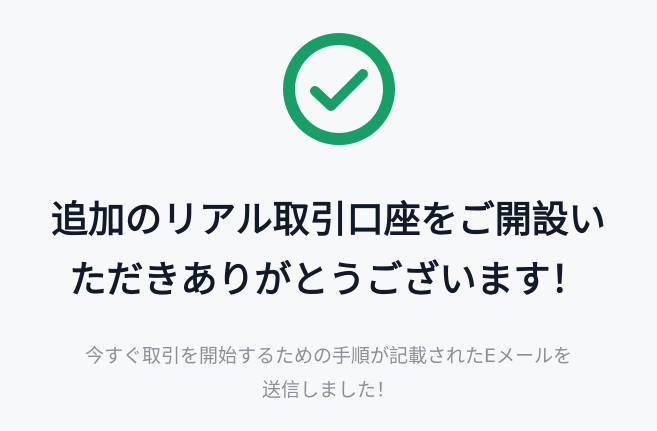 The image size is (657, 431). I want to click on success-title-line-2: ただきありがとうございます！, so click(328, 279).